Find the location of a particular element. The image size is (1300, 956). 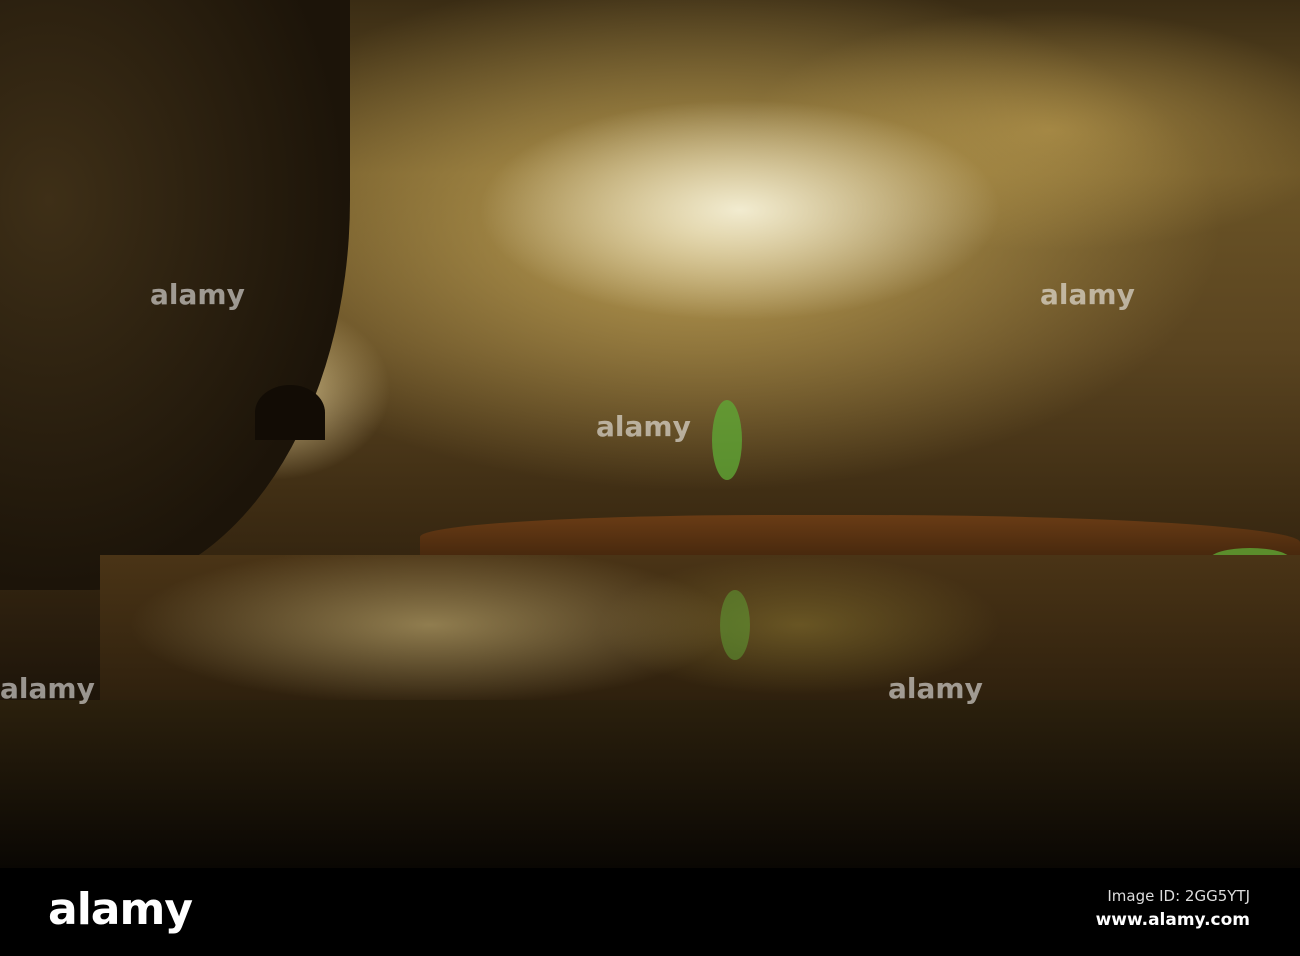

moss-reflection is located at coordinates (735, 625).